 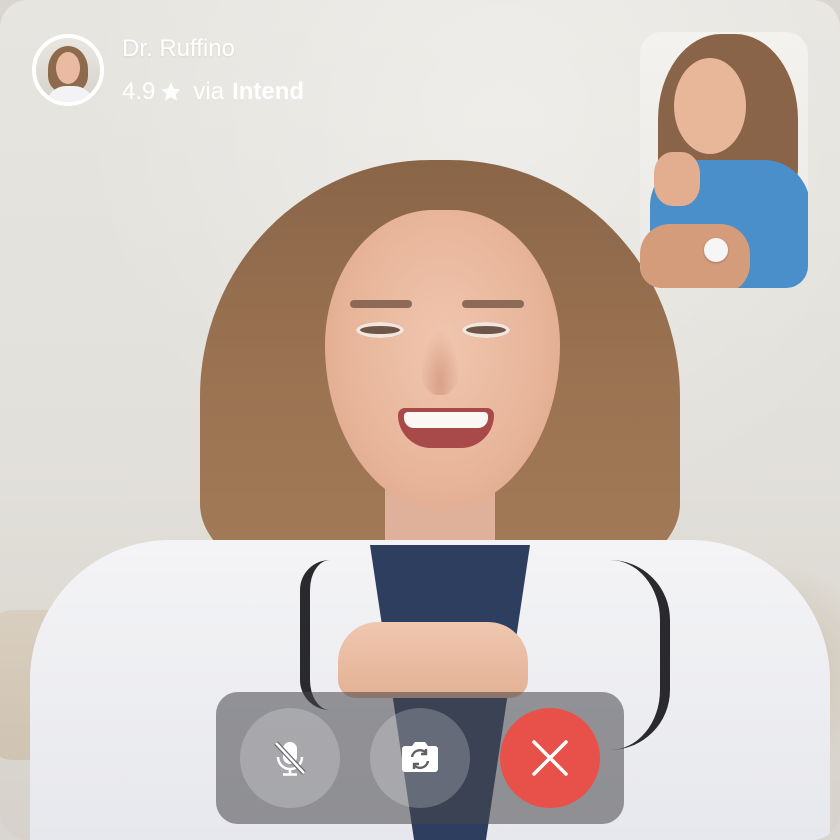 I want to click on stethoscope, so click(x=320, y=635).